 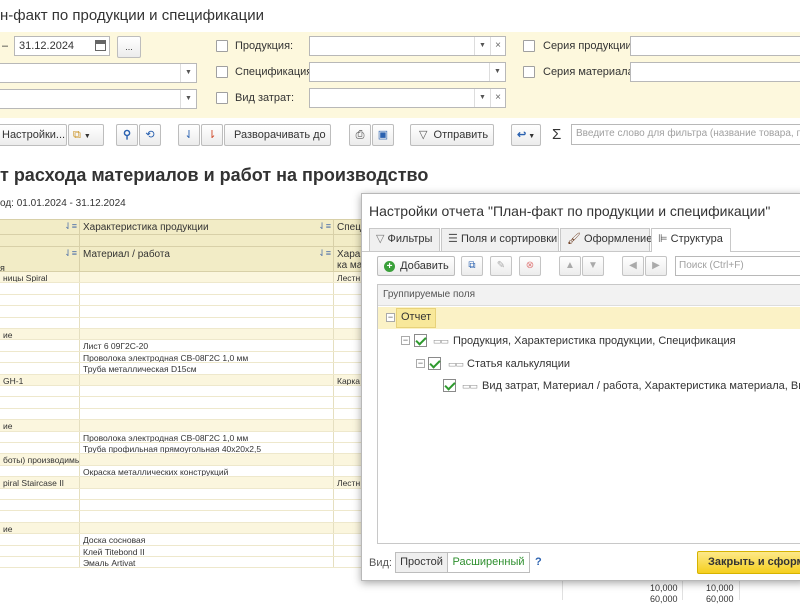 I want to click on view-extended-button: Расширенный, so click(x=489, y=562).